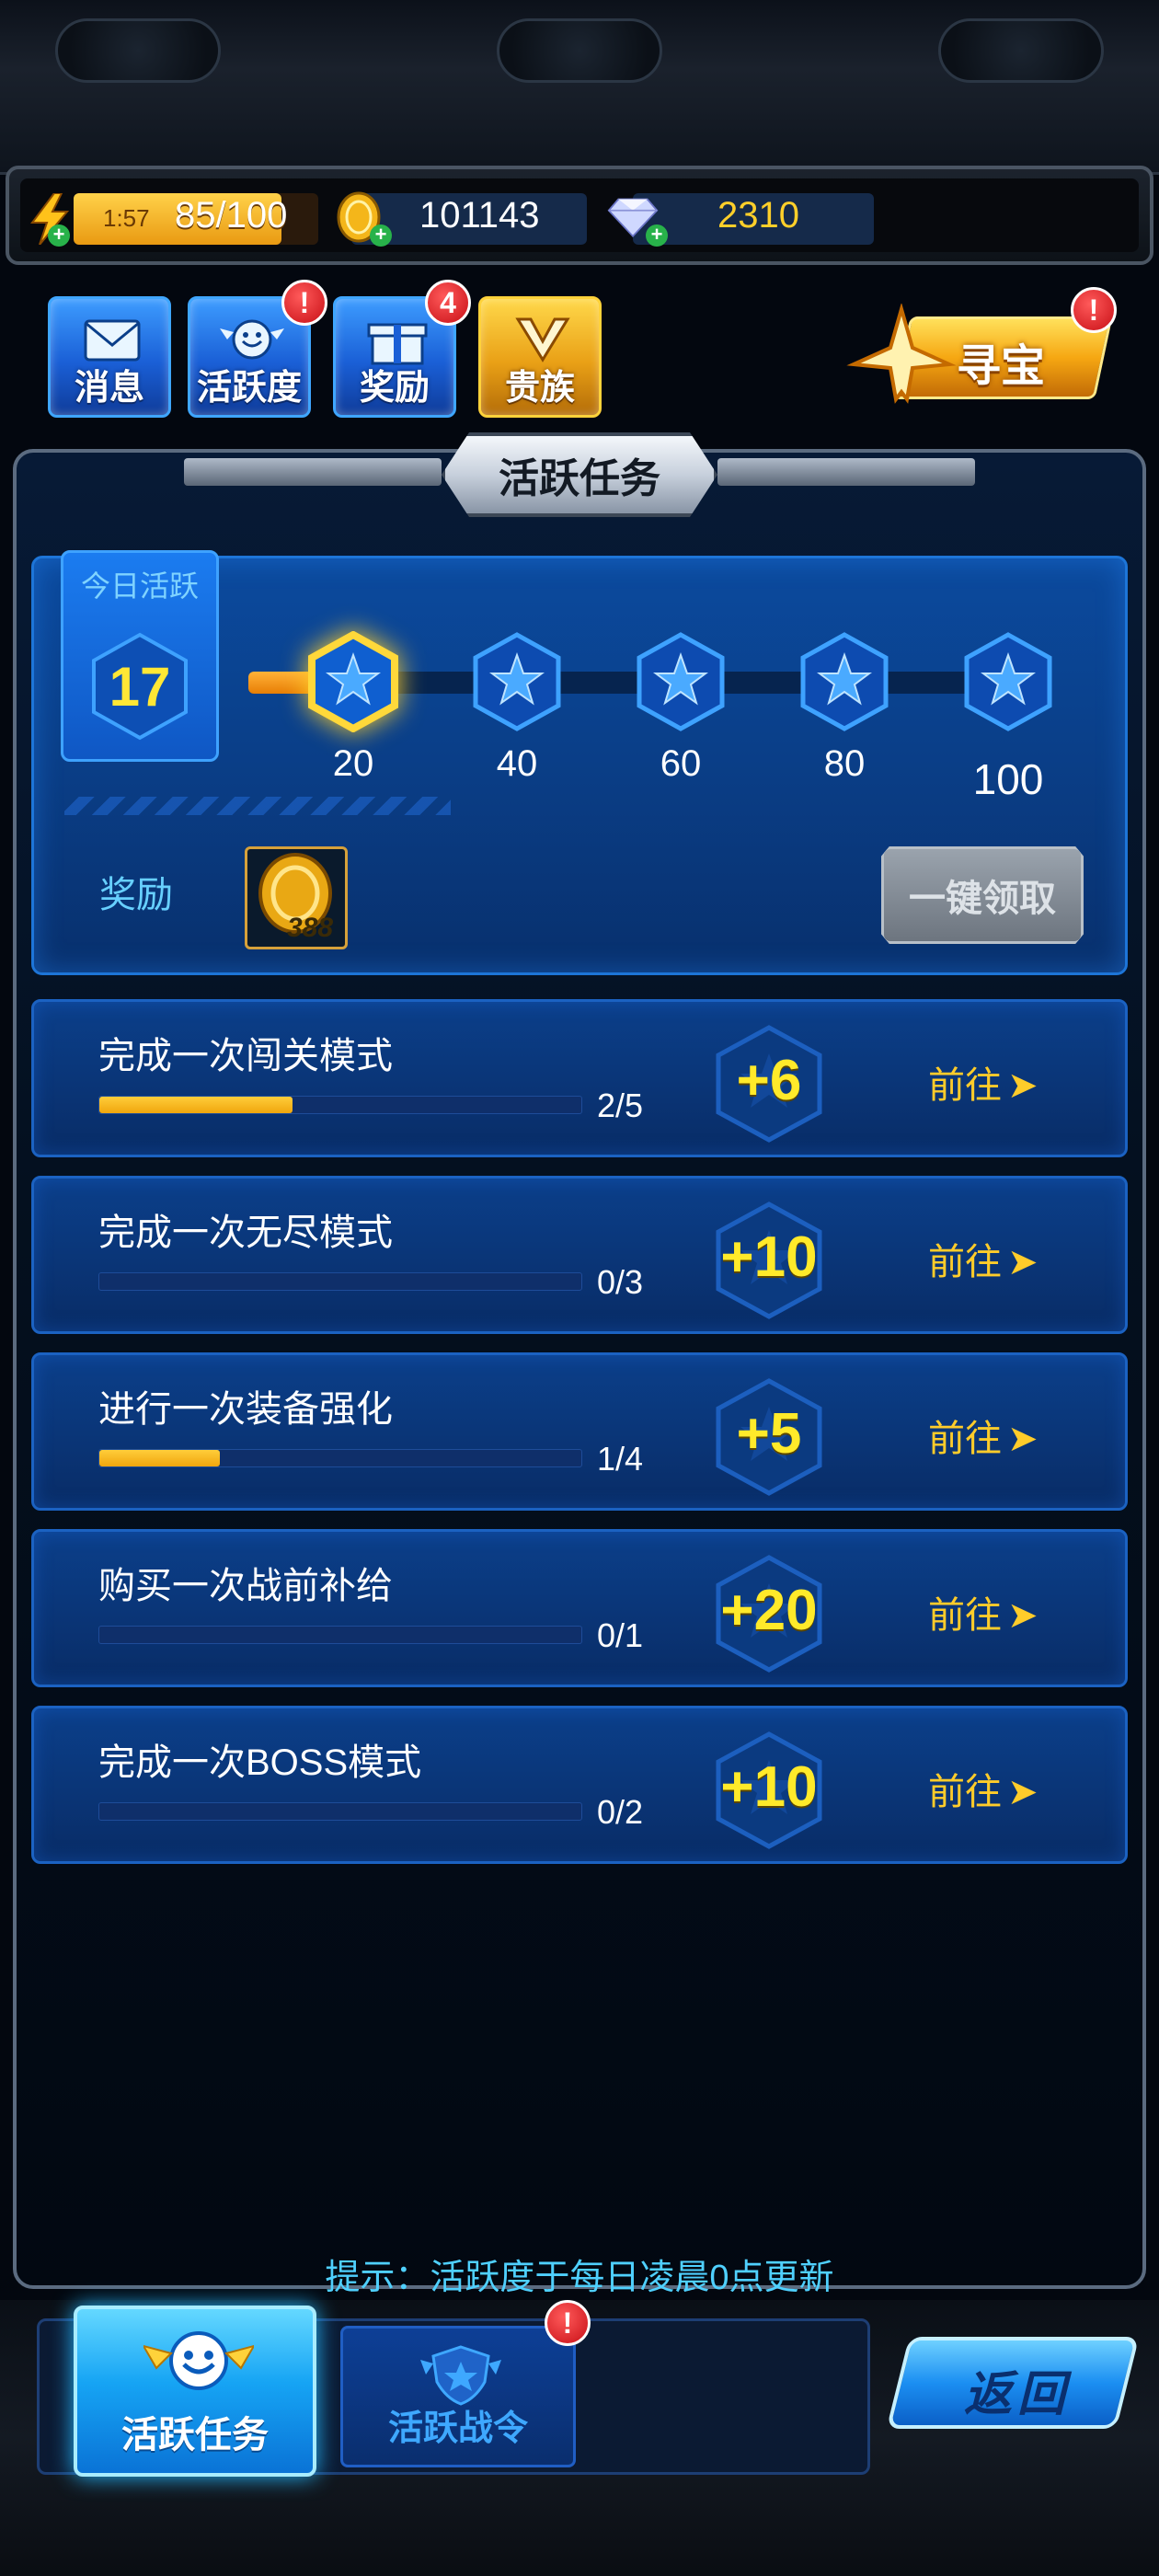 This screenshot has height=2576, width=1159. Describe the element at coordinates (517, 763) in the screenshot. I see `milestone-label: 40` at that location.